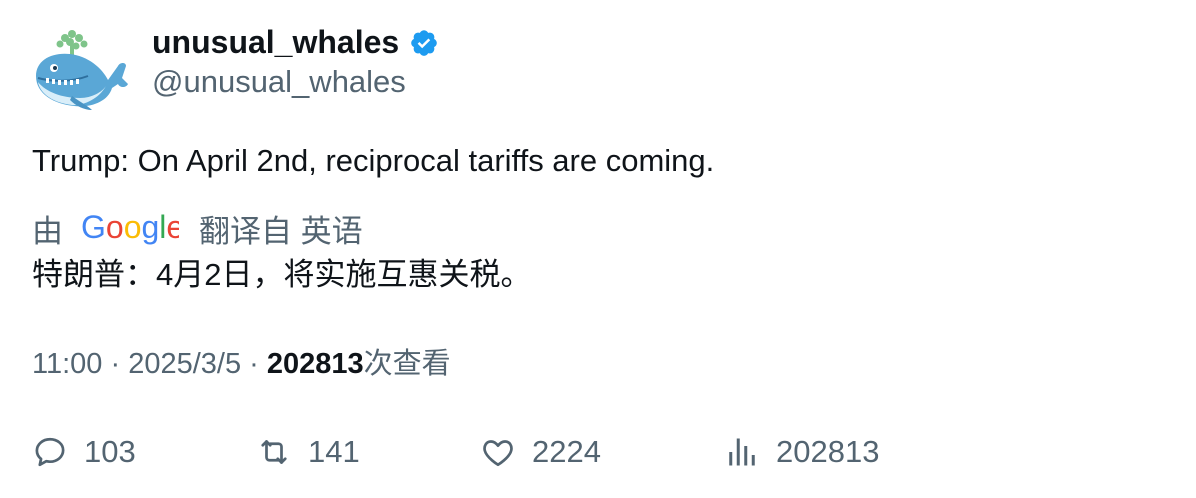 Image resolution: width=1196 pixels, height=498 pixels. What do you see at coordinates (67, 364) in the screenshot?
I see `tweet-time: 11:00` at bounding box center [67, 364].